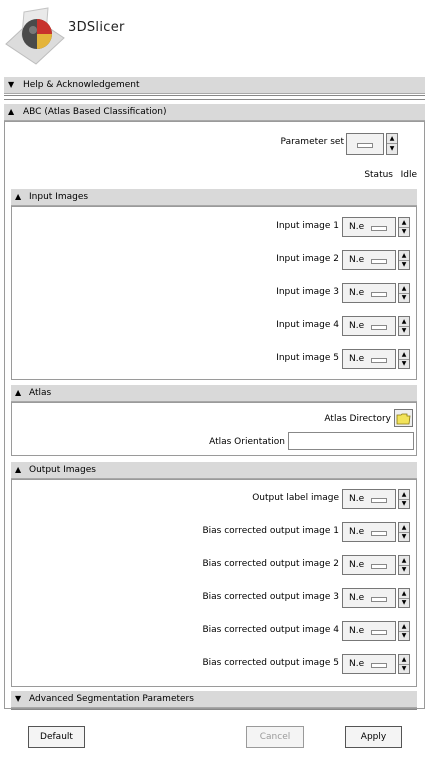 The width and height of the screenshot is (429, 765). What do you see at coordinates (214, 112) in the screenshot?
I see `section-module-header: ▲ ABC (Atlas Based Classification)` at bounding box center [214, 112].